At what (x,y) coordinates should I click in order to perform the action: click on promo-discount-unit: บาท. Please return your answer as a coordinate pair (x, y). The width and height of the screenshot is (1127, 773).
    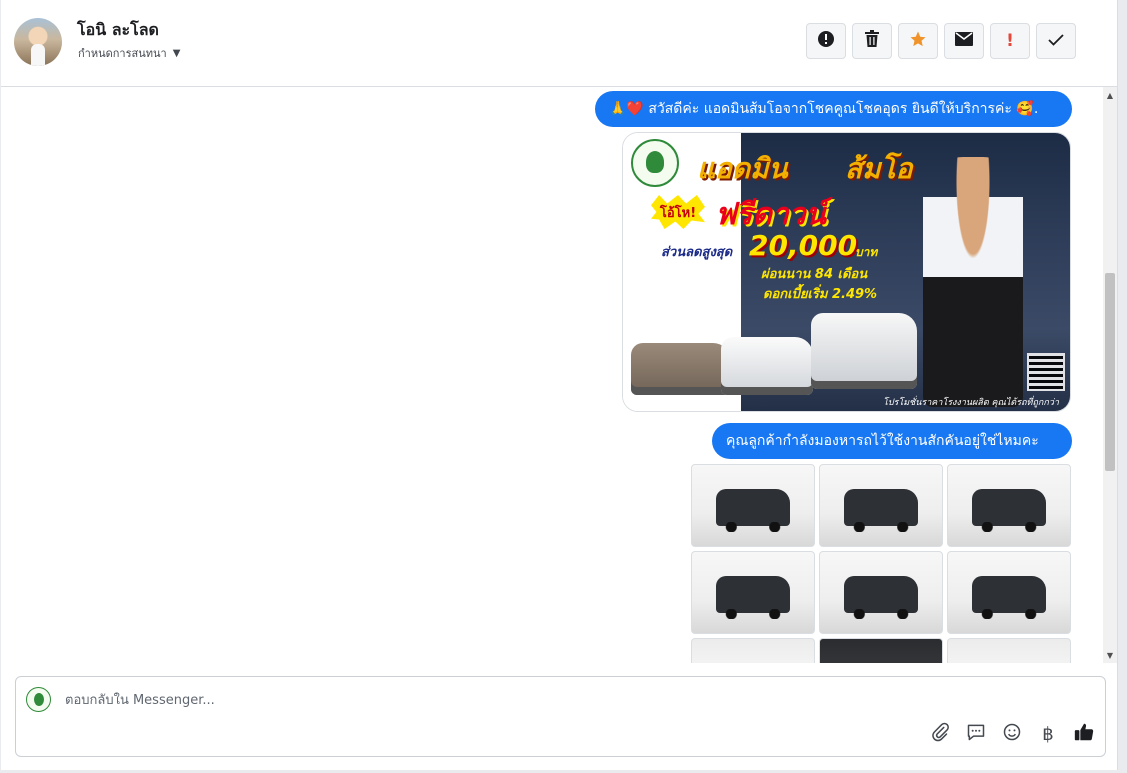
    Looking at the image, I should click on (866, 252).